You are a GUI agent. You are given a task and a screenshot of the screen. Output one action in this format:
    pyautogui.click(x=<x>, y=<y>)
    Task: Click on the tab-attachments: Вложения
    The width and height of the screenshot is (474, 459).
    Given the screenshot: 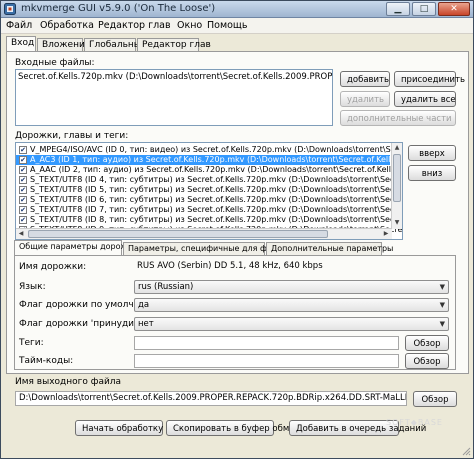 What is the action you would take?
    pyautogui.click(x=63, y=45)
    